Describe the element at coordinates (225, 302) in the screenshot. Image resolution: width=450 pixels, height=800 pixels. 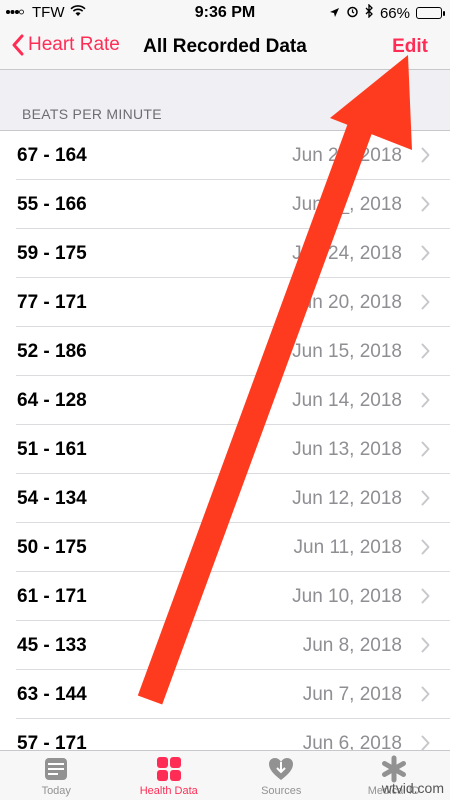
I see `table-row: 77 - 171 Jun 20, 2018` at that location.